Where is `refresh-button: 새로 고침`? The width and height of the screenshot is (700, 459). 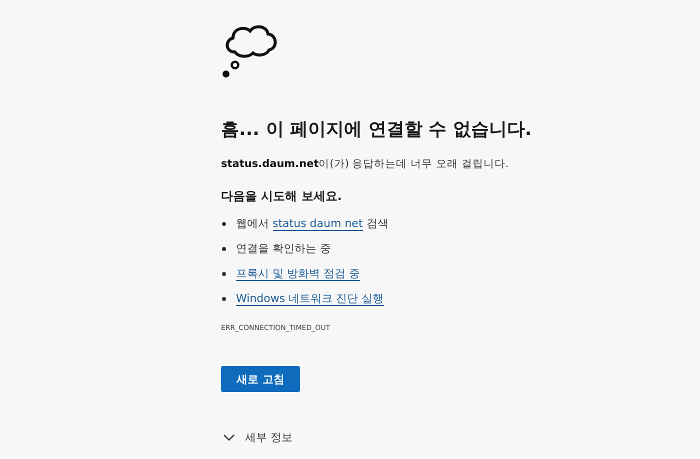
refresh-button: 새로 고침 is located at coordinates (260, 379).